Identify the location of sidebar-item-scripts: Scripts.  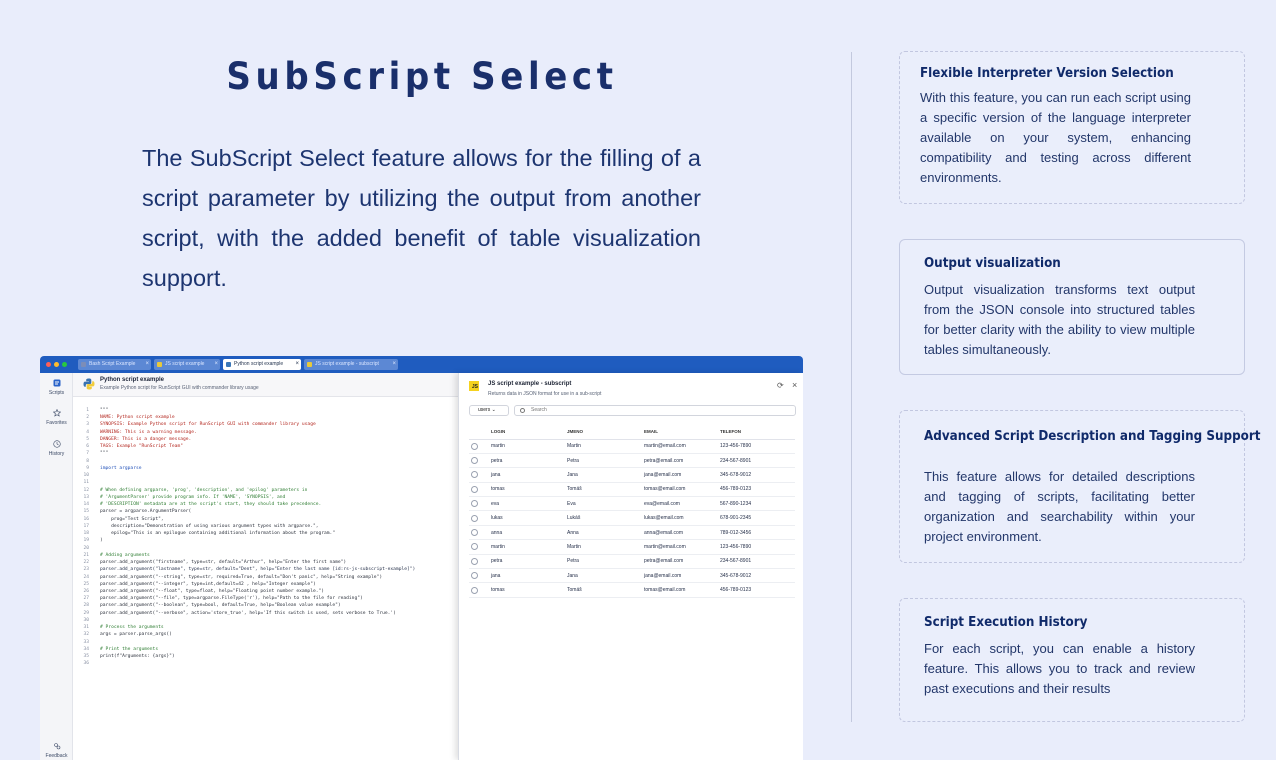
(56, 387).